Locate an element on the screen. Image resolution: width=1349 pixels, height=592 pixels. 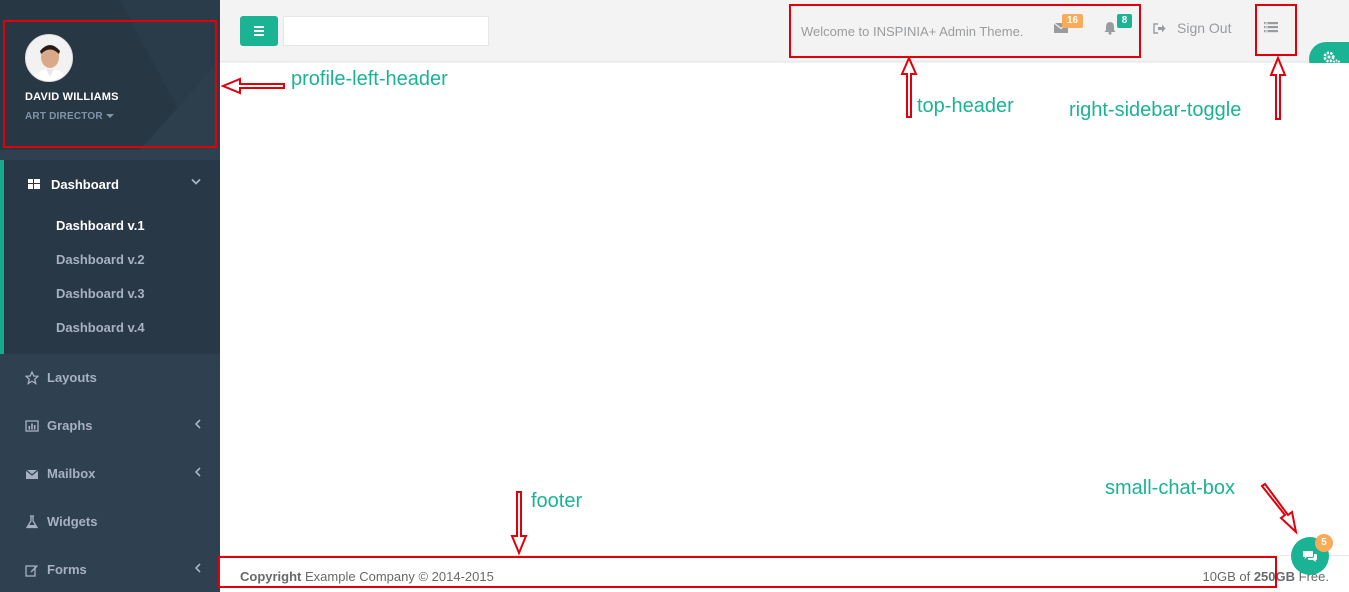
th-large-icon is located at coordinates (34, 184).